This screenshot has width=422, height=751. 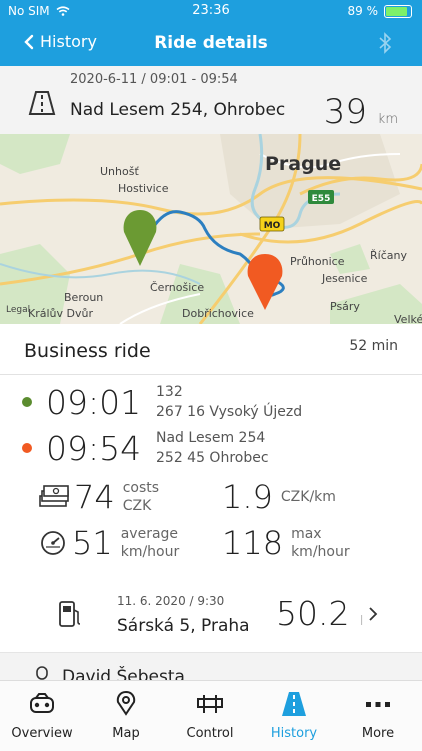 I want to click on map-label: Říčany, so click(x=388, y=255).